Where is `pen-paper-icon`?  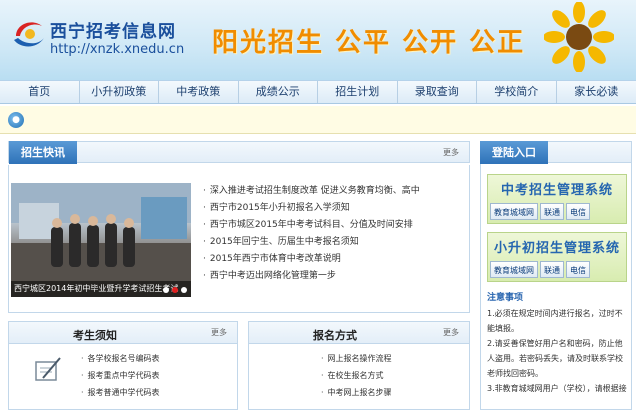
pen-paper-icon is located at coordinates (48, 369).